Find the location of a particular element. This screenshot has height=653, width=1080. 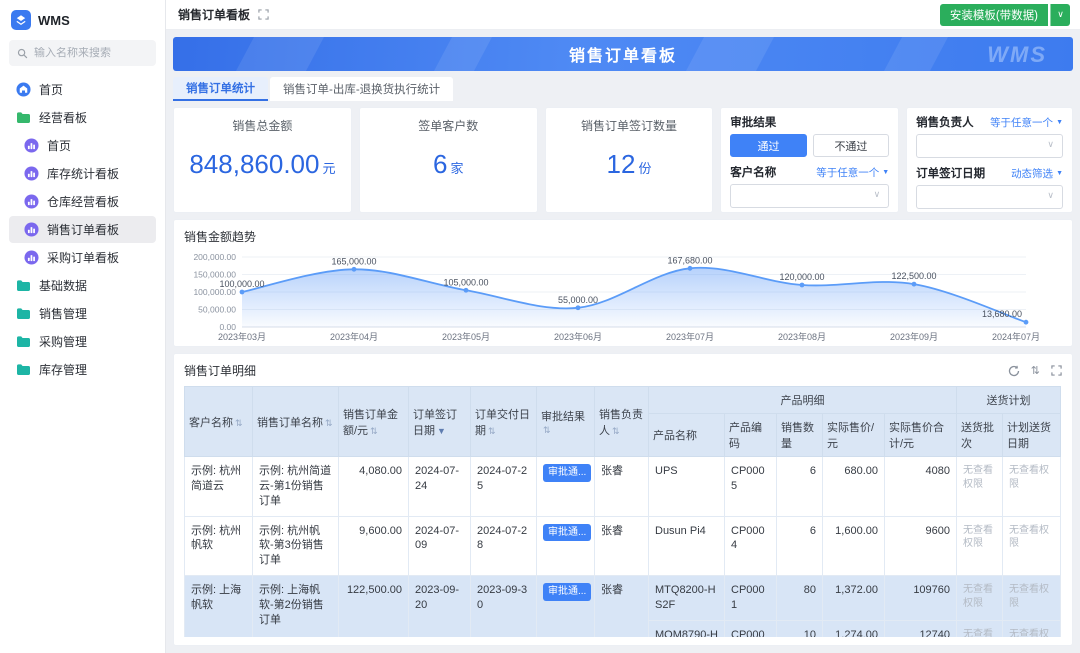

column-header-销售负责人: 销售负责人 ⇅ is located at coordinates (621, 421).